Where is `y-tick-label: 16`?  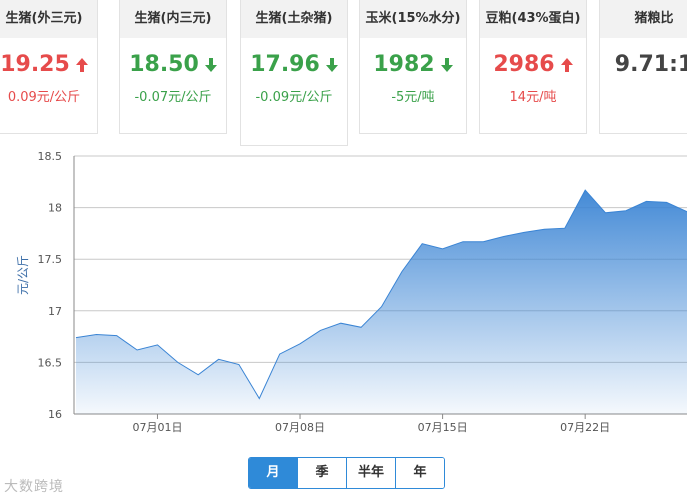
y-tick-label: 16 is located at coordinates (55, 414).